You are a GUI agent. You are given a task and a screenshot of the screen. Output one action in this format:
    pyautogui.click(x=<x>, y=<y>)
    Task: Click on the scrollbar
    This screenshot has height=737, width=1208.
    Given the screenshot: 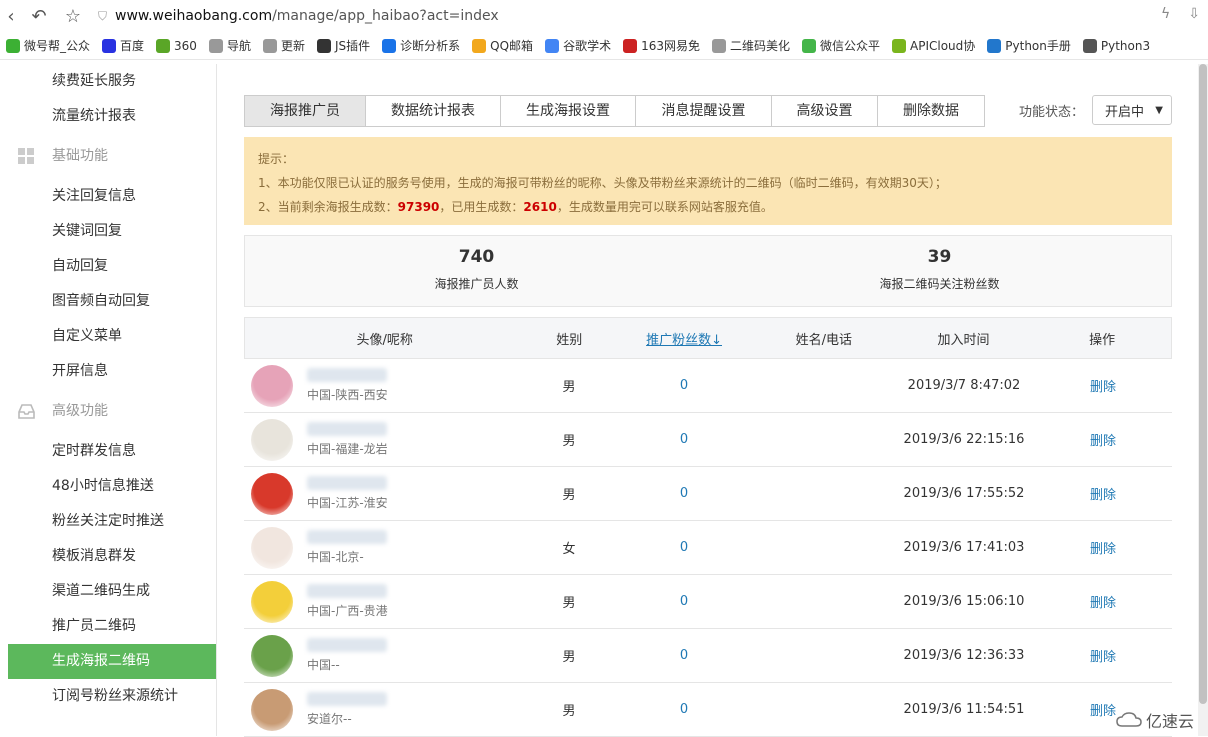 What is the action you would take?
    pyautogui.click(x=1203, y=400)
    